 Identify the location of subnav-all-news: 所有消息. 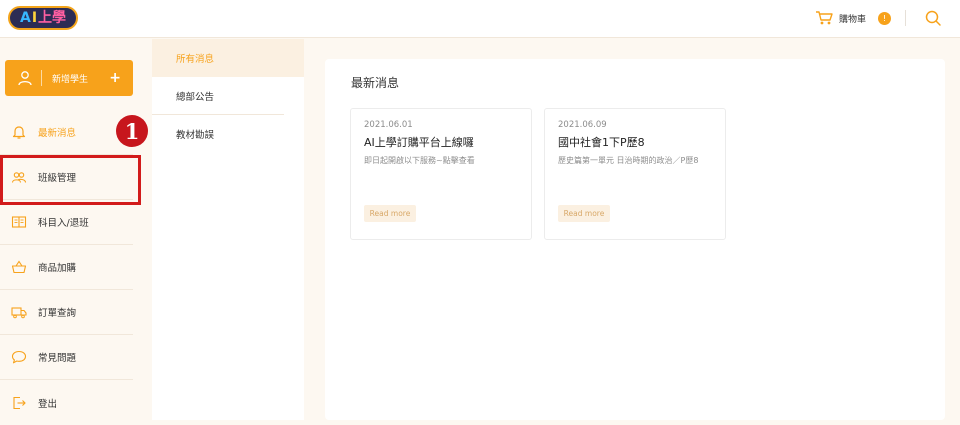
(228, 58).